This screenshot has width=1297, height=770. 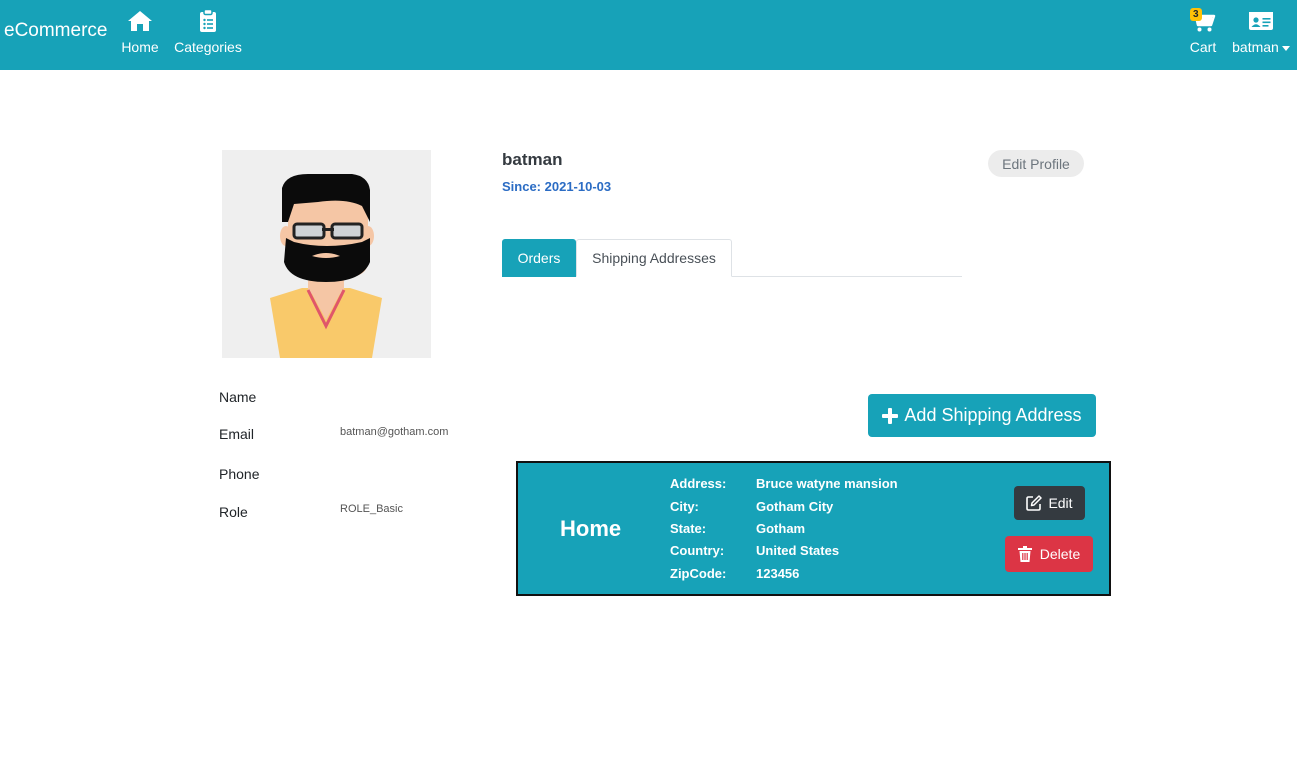 I want to click on role-value: ROLE_Basic, so click(x=371, y=509).